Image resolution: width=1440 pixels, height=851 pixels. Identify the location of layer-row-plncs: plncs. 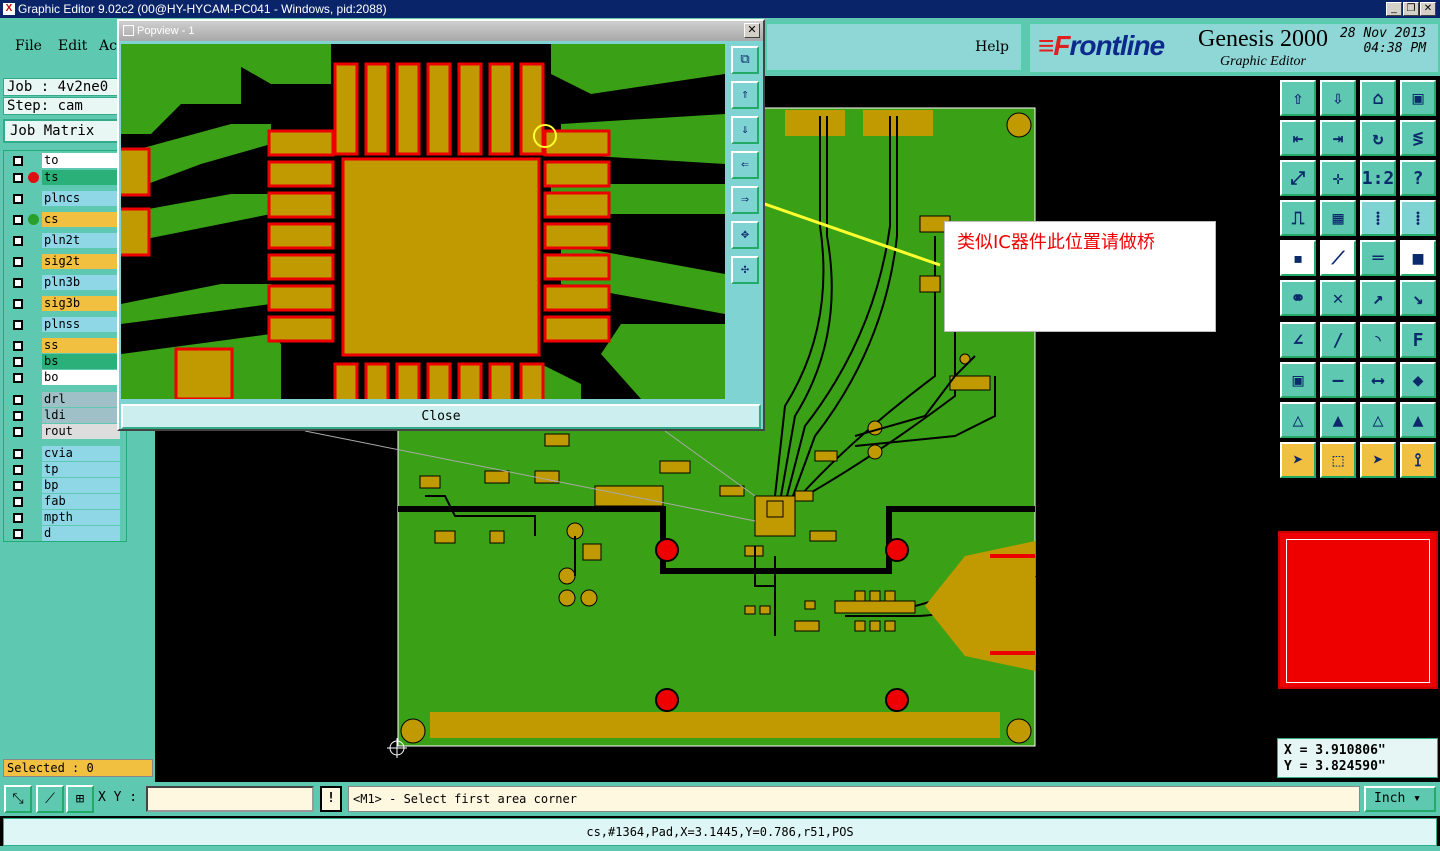
(66, 198).